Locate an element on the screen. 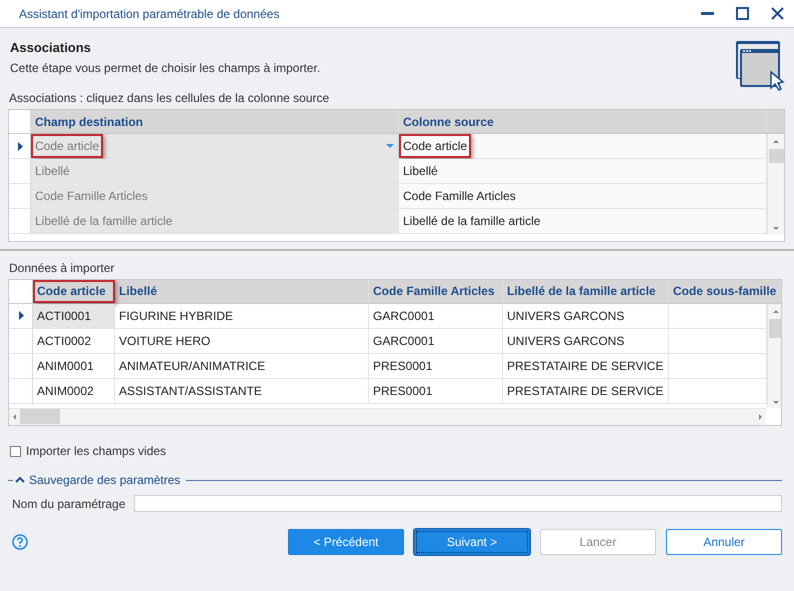 This screenshot has height=591, width=794. section-label: Données à importer is located at coordinates (62, 268).